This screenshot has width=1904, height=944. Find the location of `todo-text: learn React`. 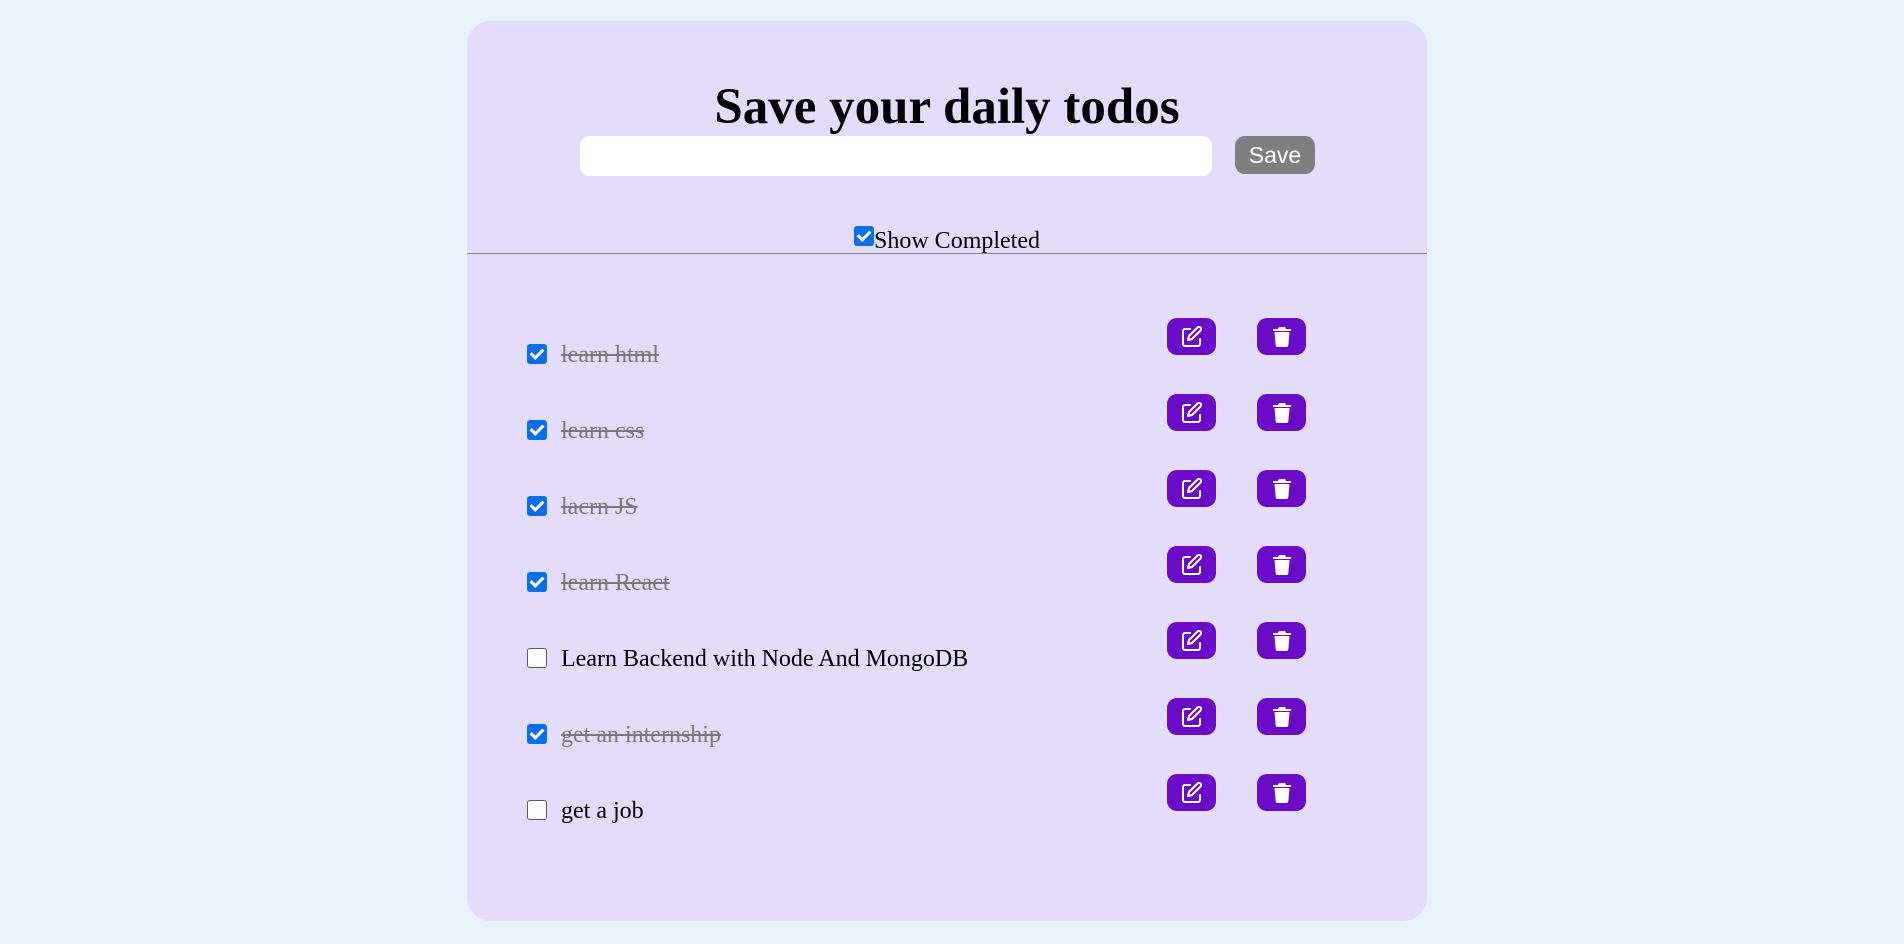

todo-text: learn React is located at coordinates (615, 583).